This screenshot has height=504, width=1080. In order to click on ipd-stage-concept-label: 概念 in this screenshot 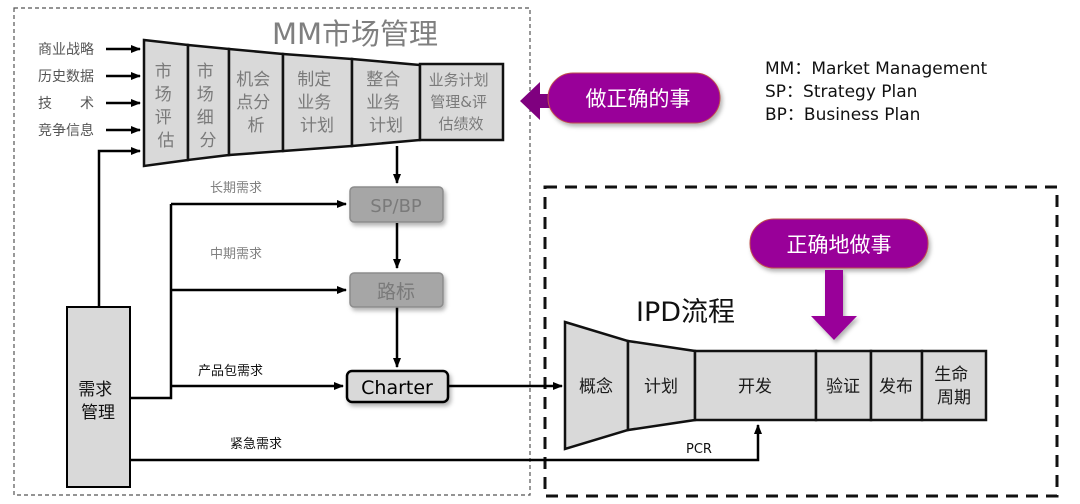, I will do `click(596, 386)`.